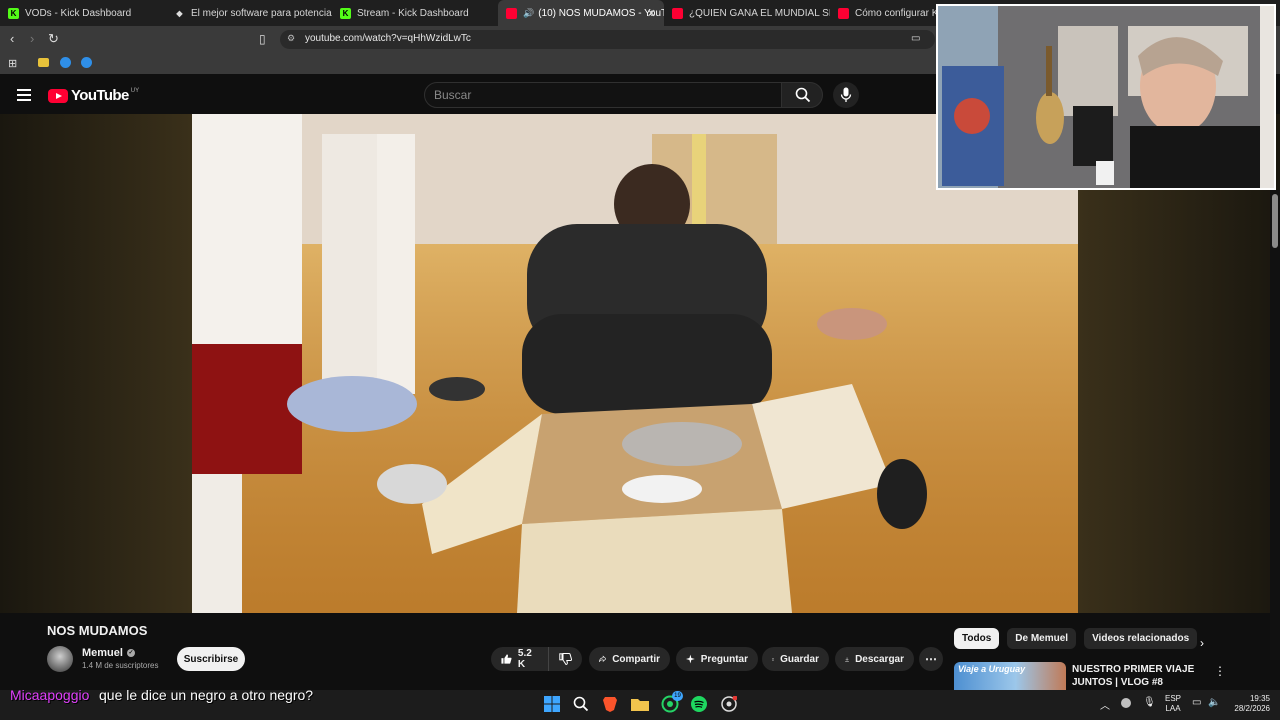 The image size is (1280, 720). What do you see at coordinates (524, 659) in the screenshot?
I see `like-count: 5.2 K` at bounding box center [524, 659].